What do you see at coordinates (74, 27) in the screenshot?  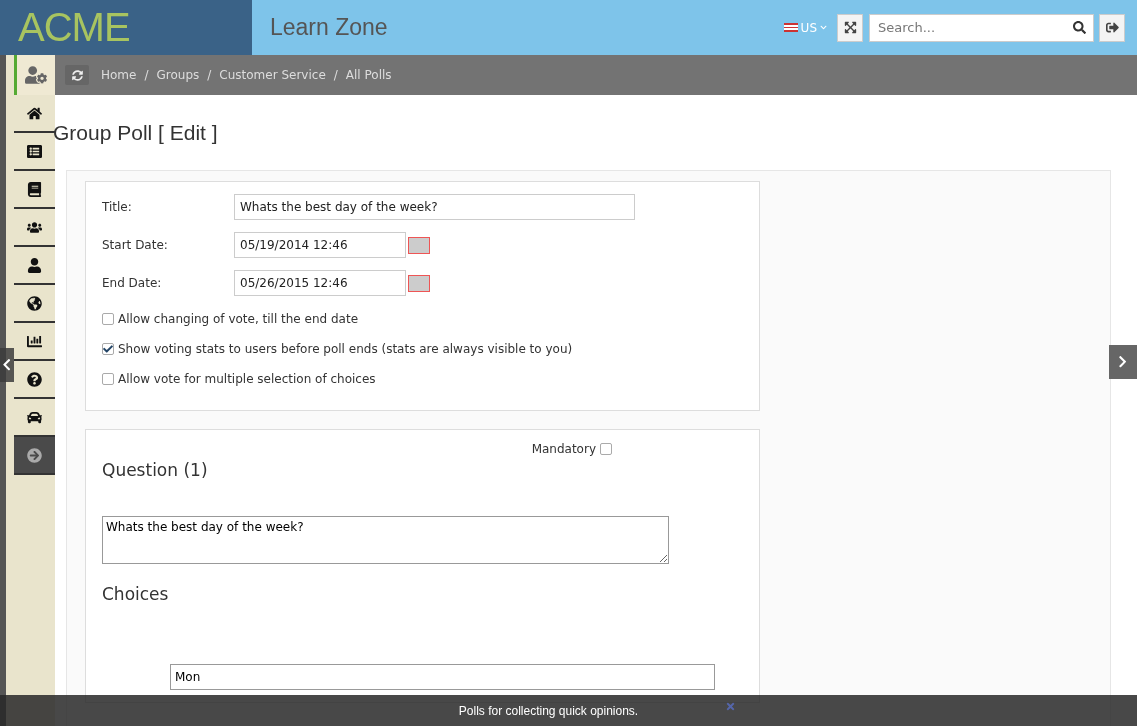 I see `logo: ACME` at bounding box center [74, 27].